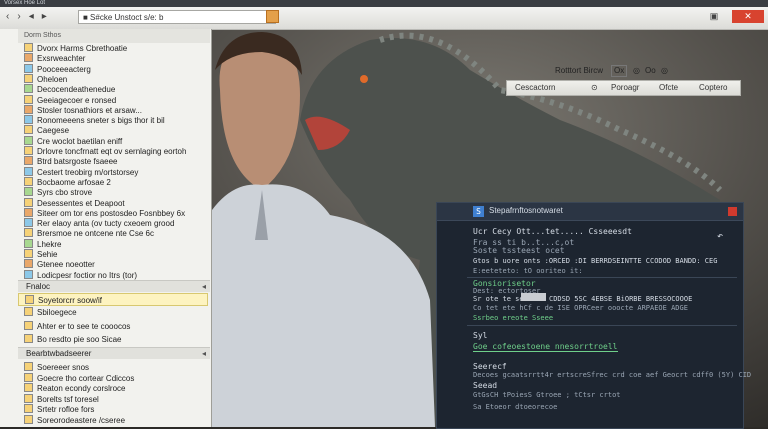  I want to click on top-toolbar: ‹ › ◂ ▸ ■ S#cke Unstoct s/e: b ▣ ✕, so click(384, 18).